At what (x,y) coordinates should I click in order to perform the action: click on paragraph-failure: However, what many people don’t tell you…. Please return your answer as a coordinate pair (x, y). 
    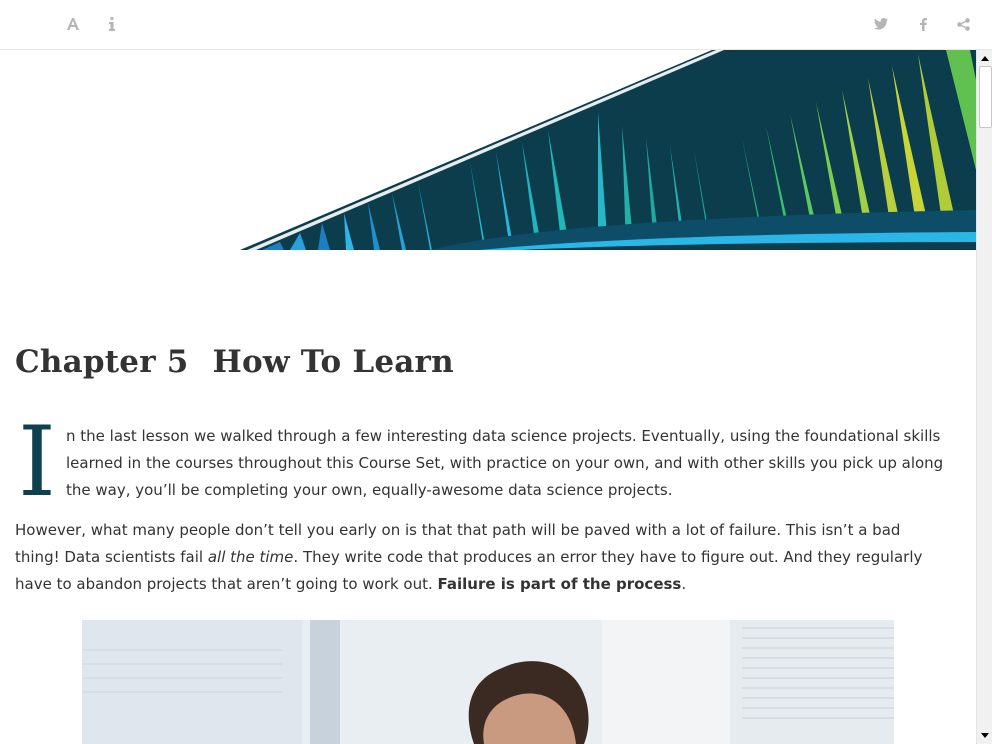
    Looking at the image, I should click on (469, 557).